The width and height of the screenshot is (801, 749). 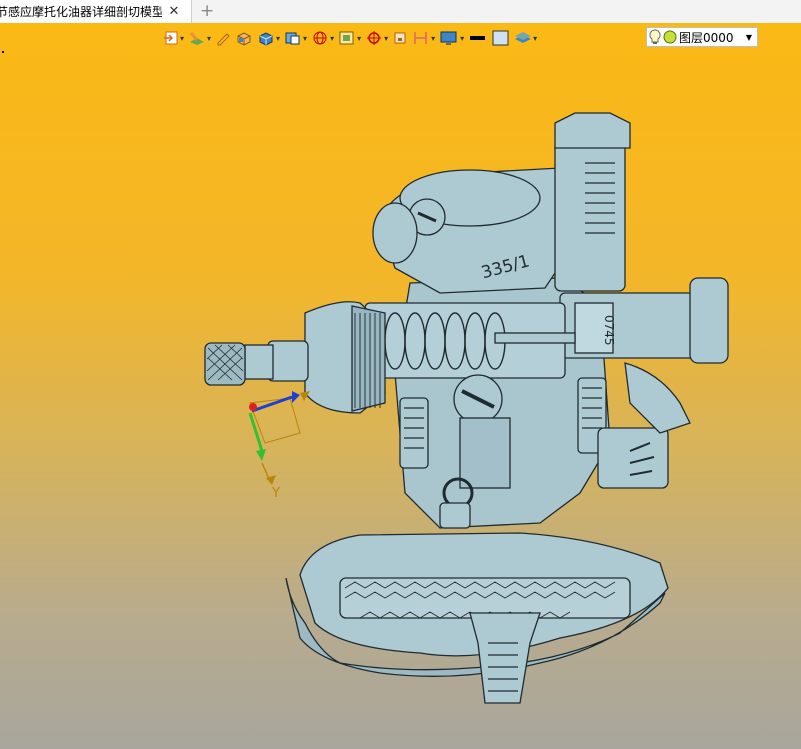 What do you see at coordinates (400, 12) in the screenshot?
I see `tab-bar: 节感应摩托化油器详细剖切模型] ✕ +` at bounding box center [400, 12].